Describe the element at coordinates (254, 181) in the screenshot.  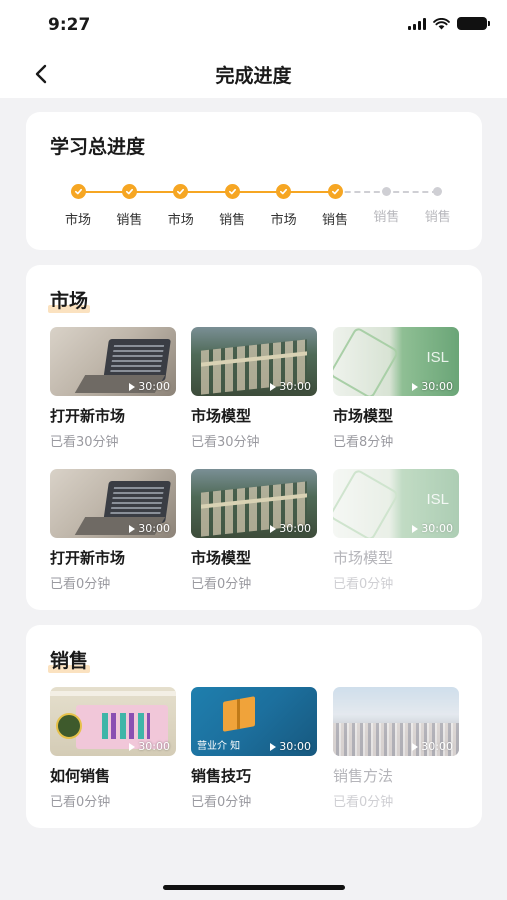
I see `overall-progress-card: 学习总进度 市场 销售 市场 销售 市场 销售 销售 销售` at that location.